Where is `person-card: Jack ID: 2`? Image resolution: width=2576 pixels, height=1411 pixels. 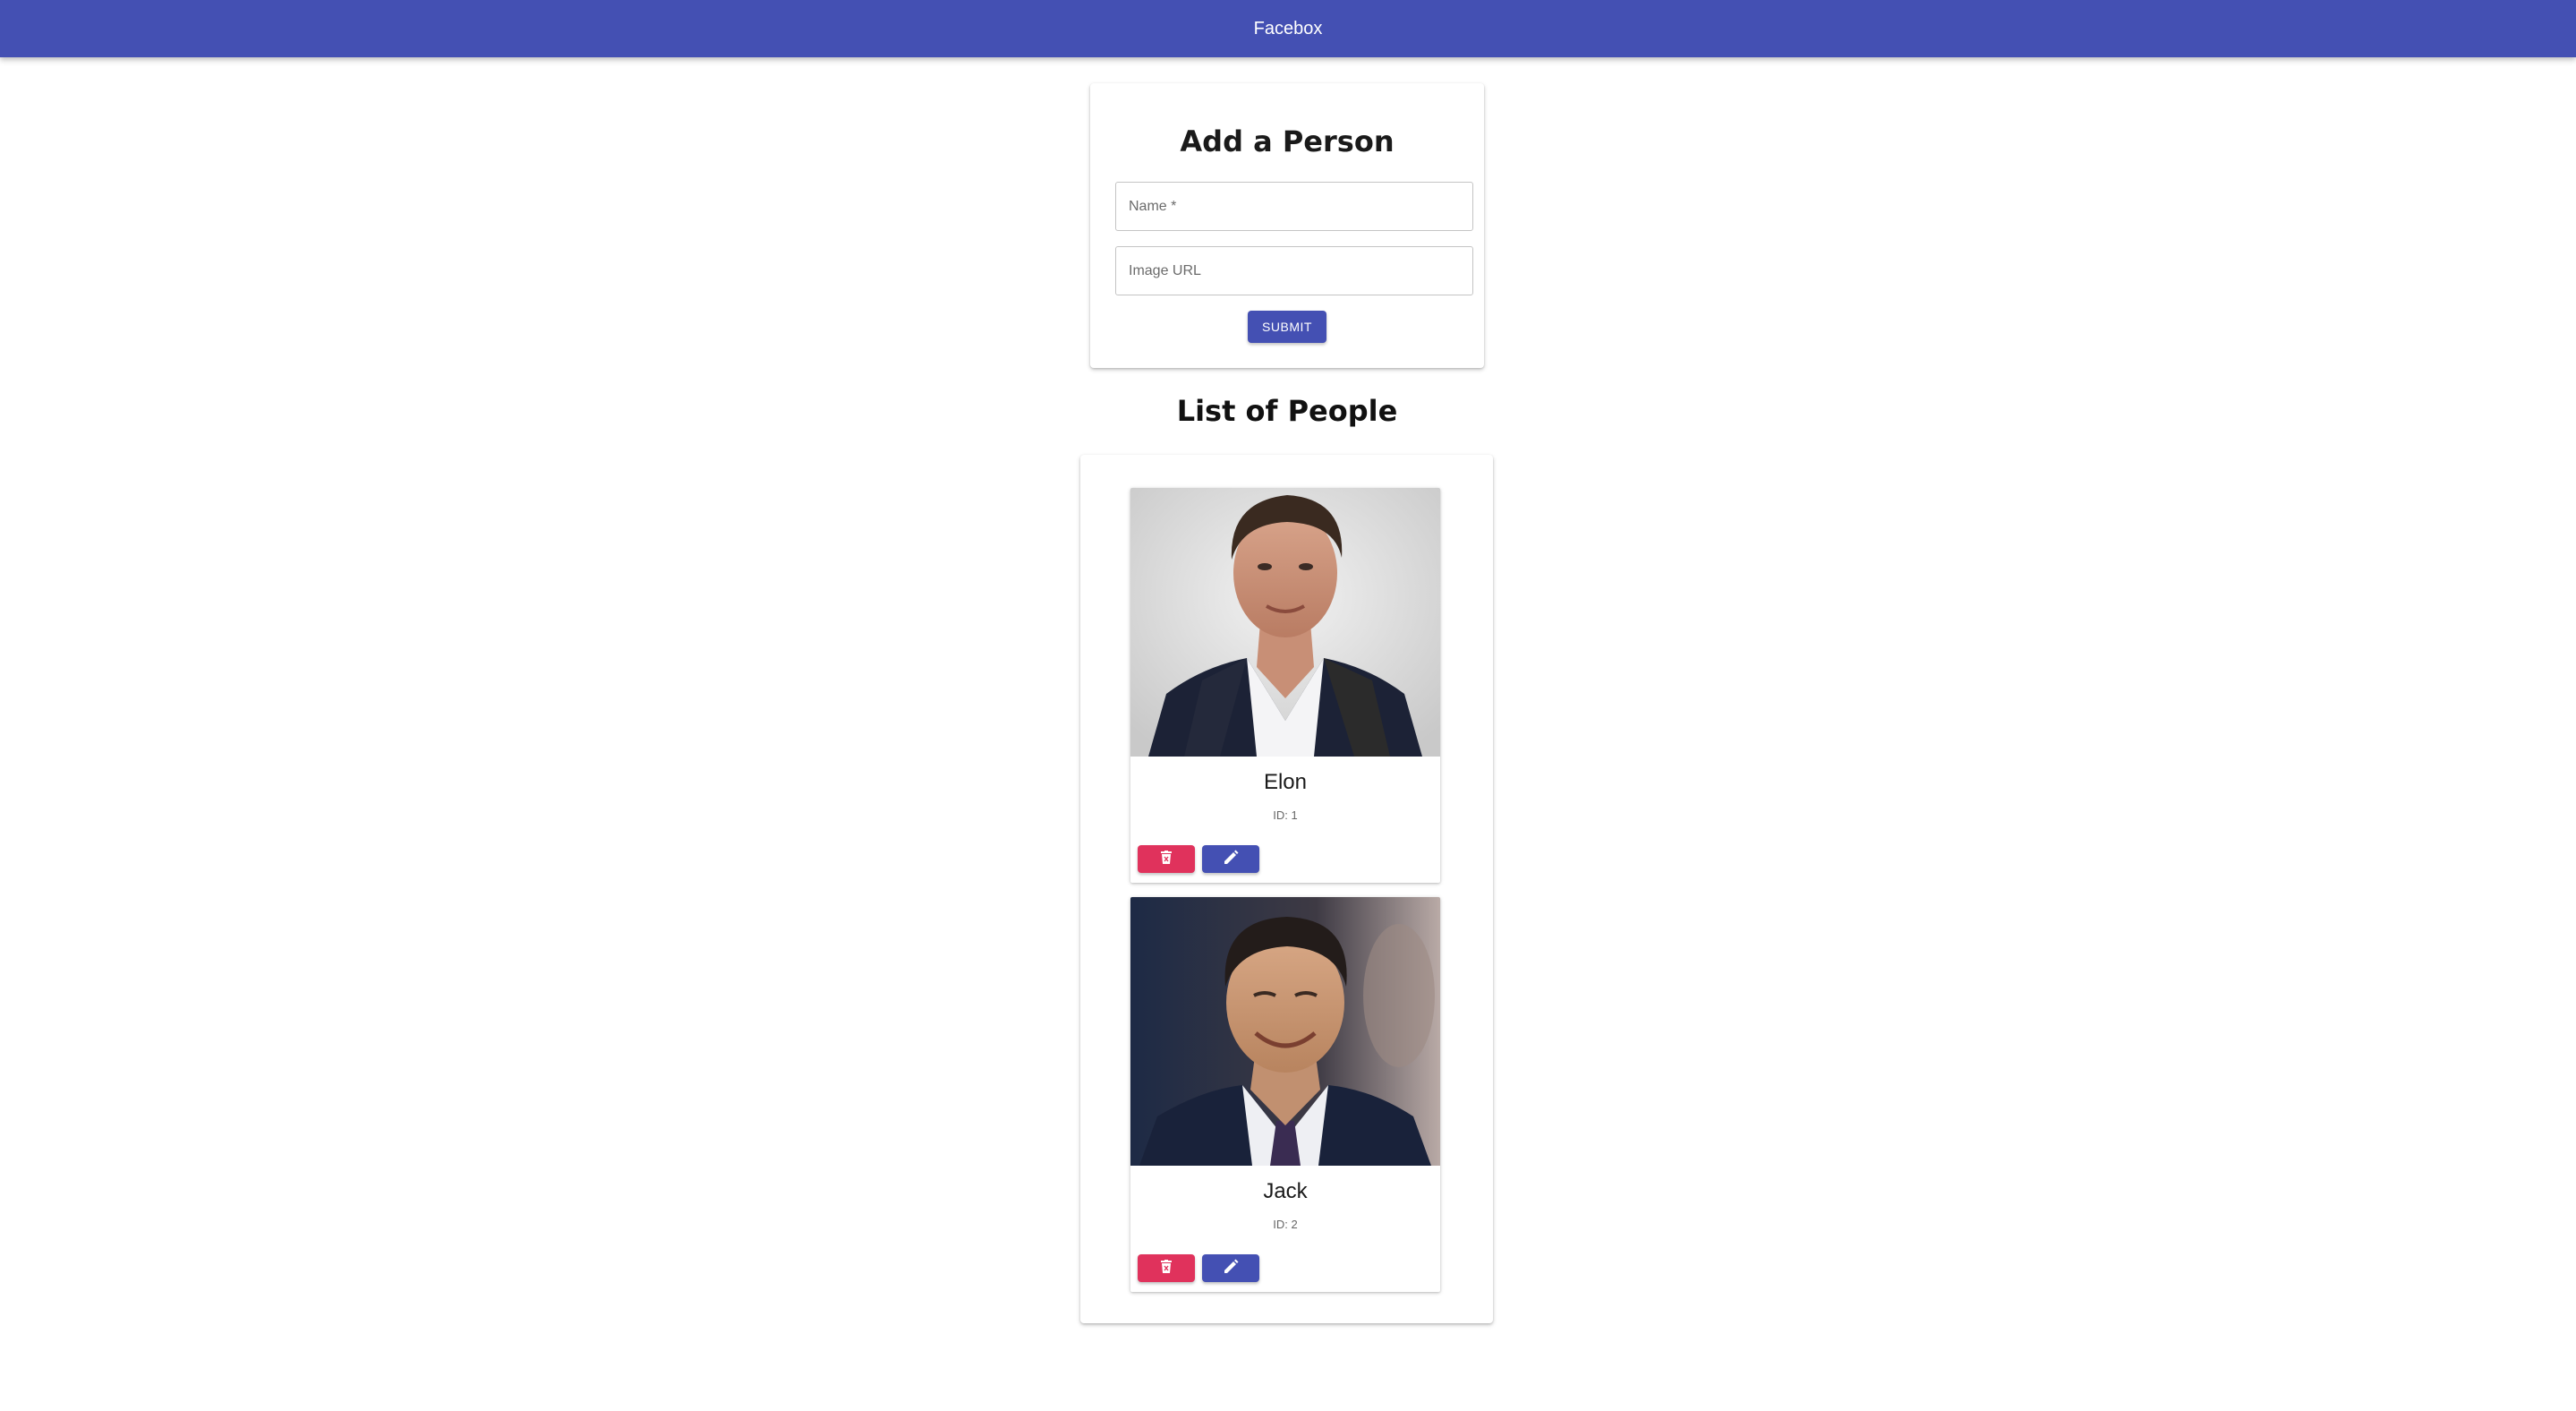
person-card: Jack ID: 2 is located at coordinates (1285, 1094).